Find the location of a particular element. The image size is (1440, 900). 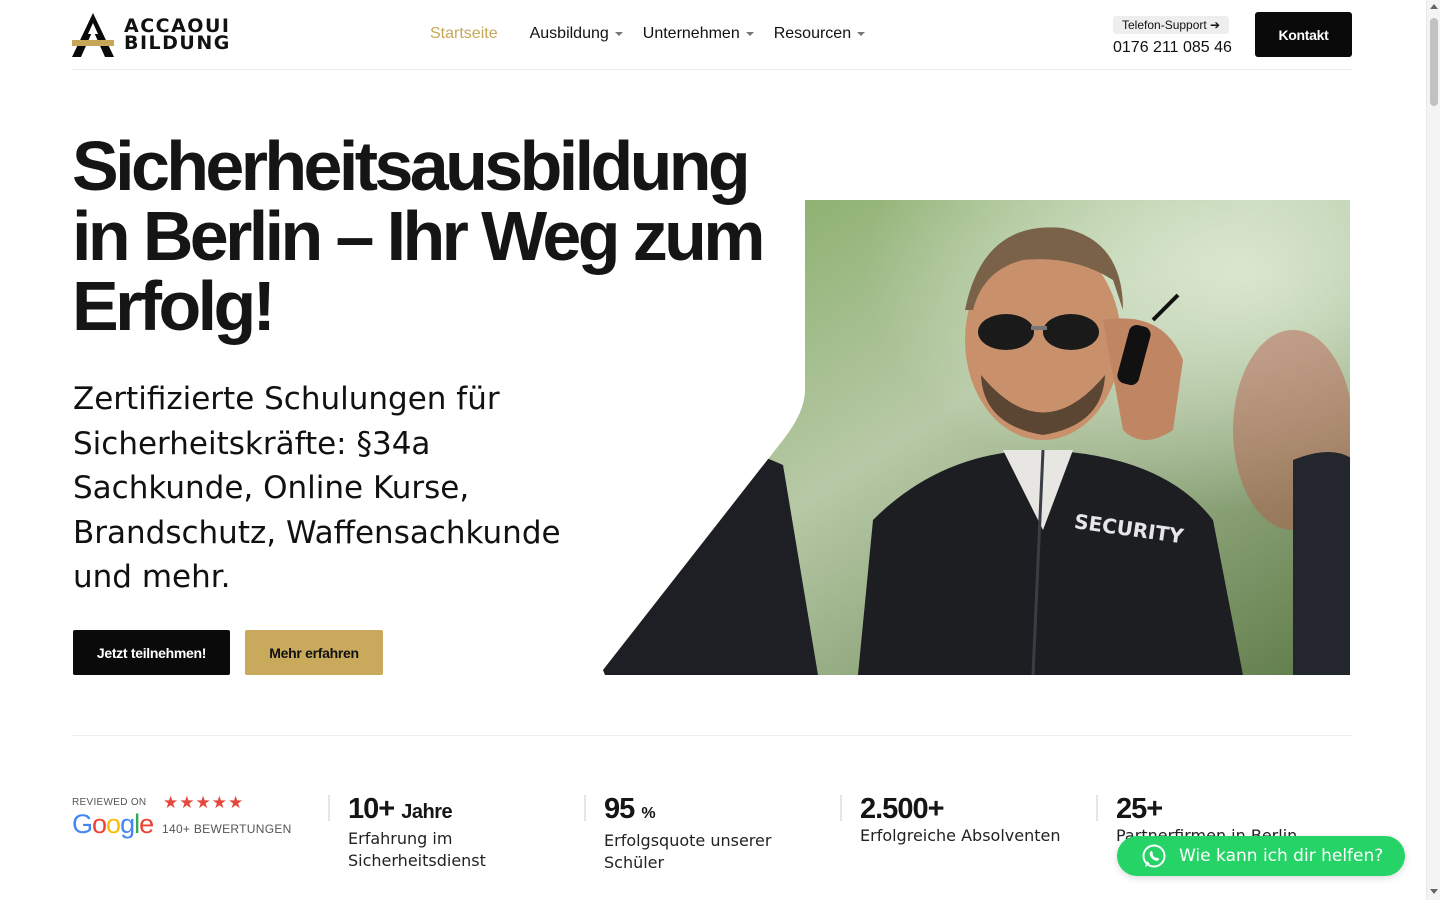

stat-value-row: 10+ Jahre is located at coordinates (468, 810).